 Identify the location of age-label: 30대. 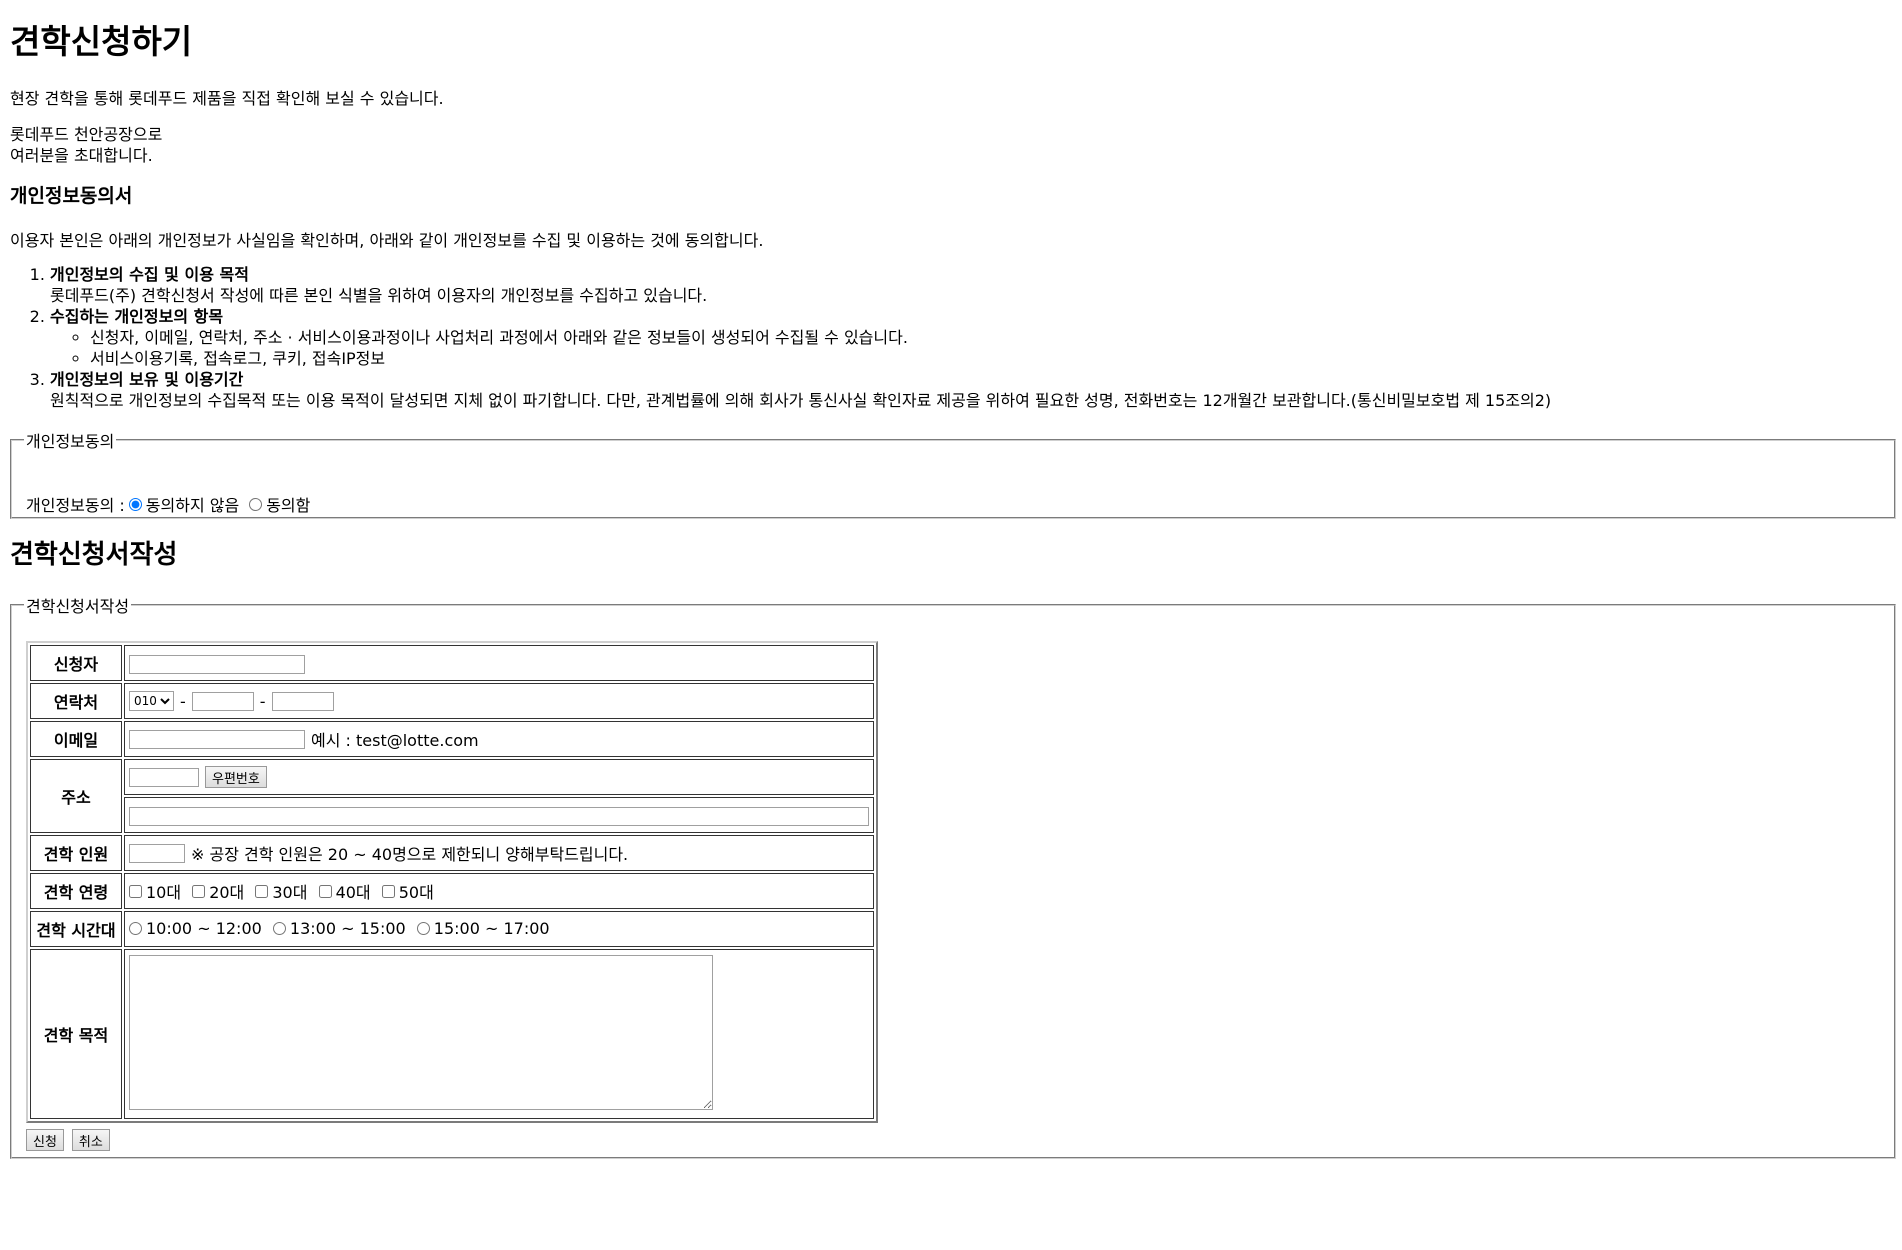
(290, 892).